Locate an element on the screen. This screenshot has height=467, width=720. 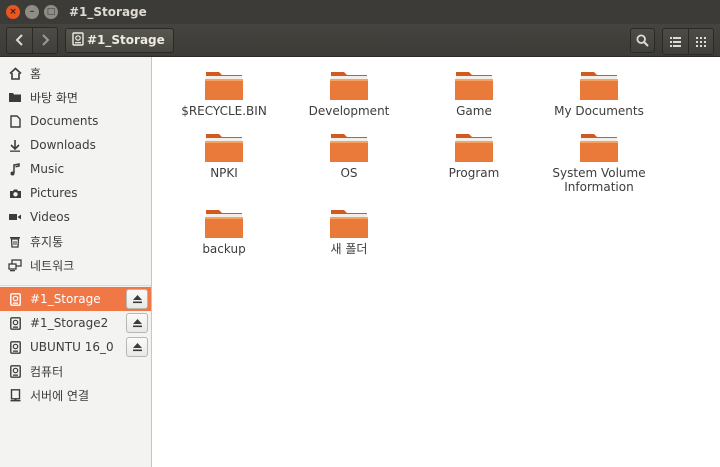
sidebar-item-label: 바탕 화면 is located at coordinates (54, 97).